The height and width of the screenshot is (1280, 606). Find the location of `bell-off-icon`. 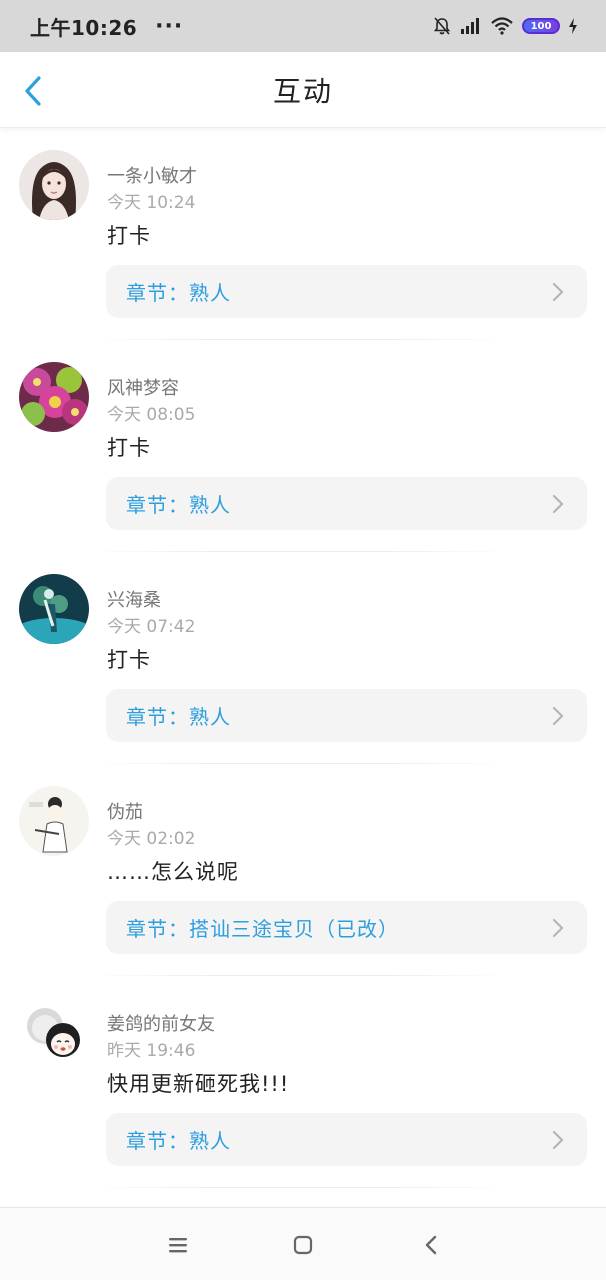

bell-off-icon is located at coordinates (442, 26).